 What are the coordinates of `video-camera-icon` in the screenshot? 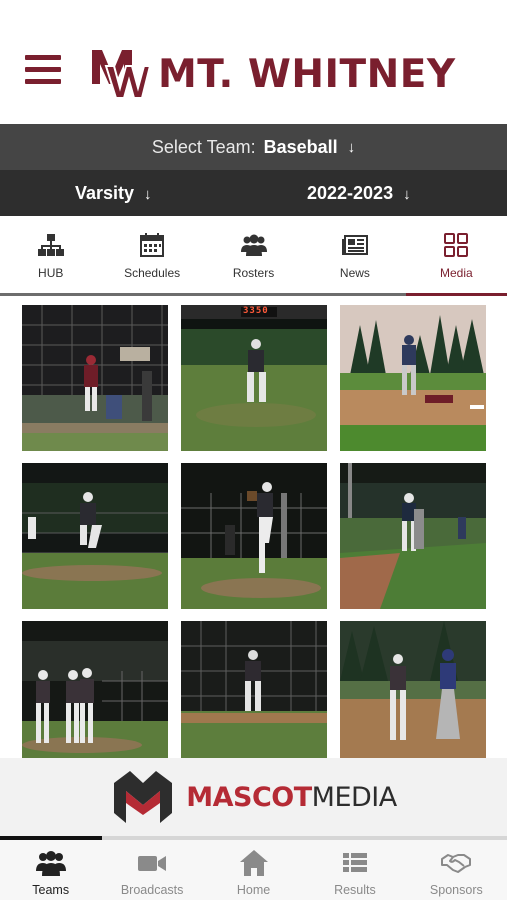 It's located at (152, 863).